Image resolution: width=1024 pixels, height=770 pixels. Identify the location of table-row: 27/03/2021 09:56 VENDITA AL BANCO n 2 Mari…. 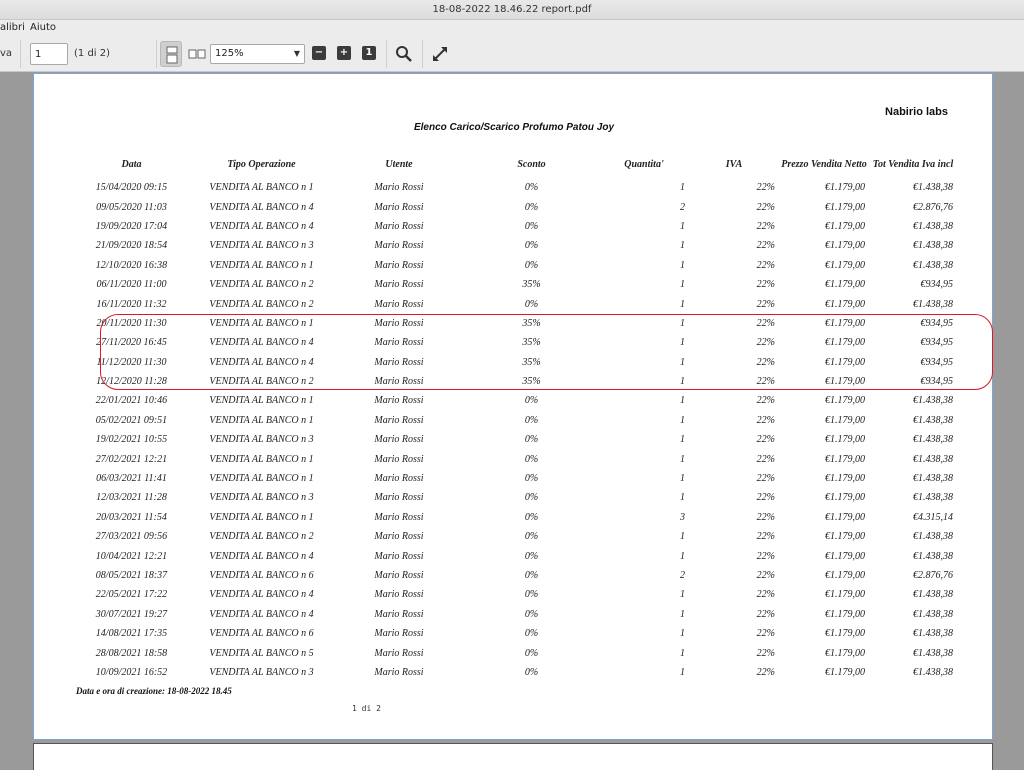
(515, 536).